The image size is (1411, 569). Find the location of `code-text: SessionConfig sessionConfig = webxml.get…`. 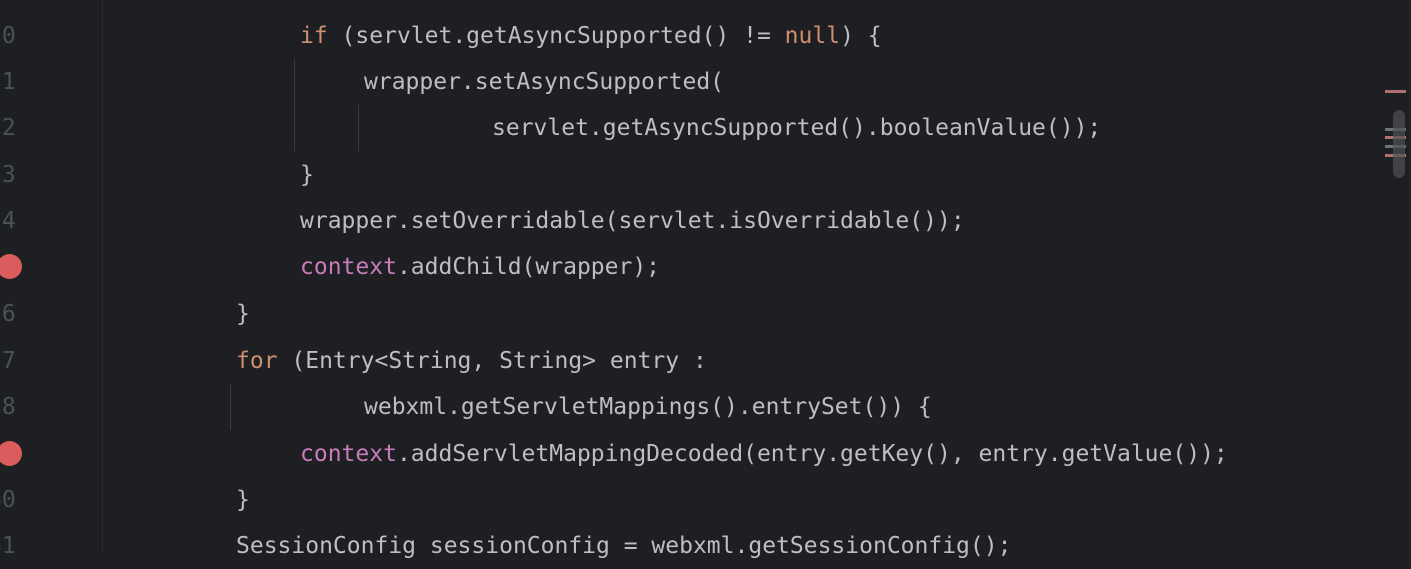

code-text: SessionConfig sessionConfig = webxml.get… is located at coordinates (624, 546).